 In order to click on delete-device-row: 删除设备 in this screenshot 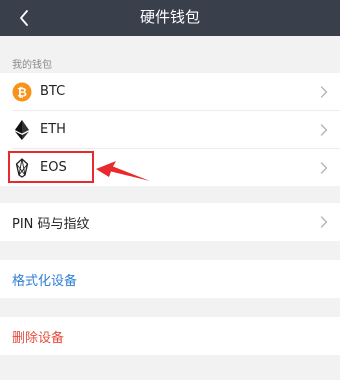, I will do `click(170, 336)`.